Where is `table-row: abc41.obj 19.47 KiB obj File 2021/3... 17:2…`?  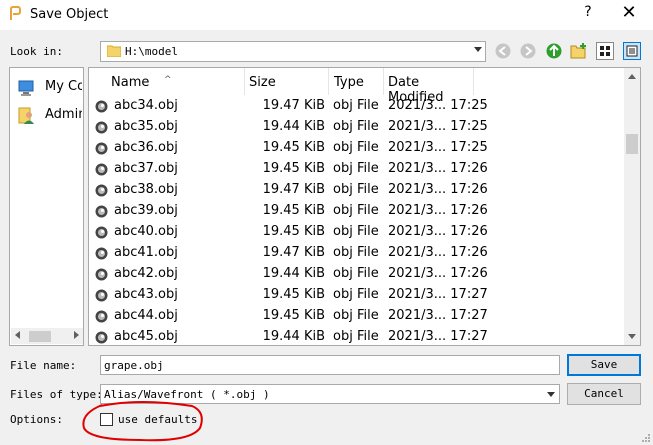 table-row: abc41.obj 19.47 KiB obj File 2021/3... 17:2… is located at coordinates (357, 253).